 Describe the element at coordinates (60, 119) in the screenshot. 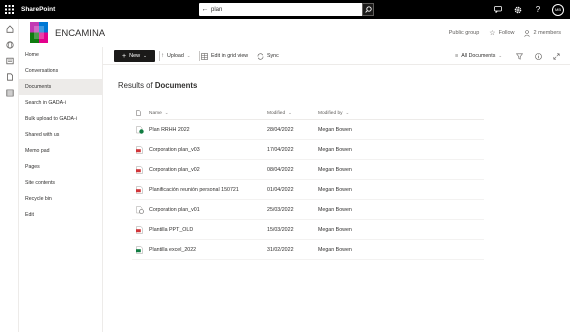

I see `nav-item-bulk-upload: Bulk upload to GADA-i` at that location.